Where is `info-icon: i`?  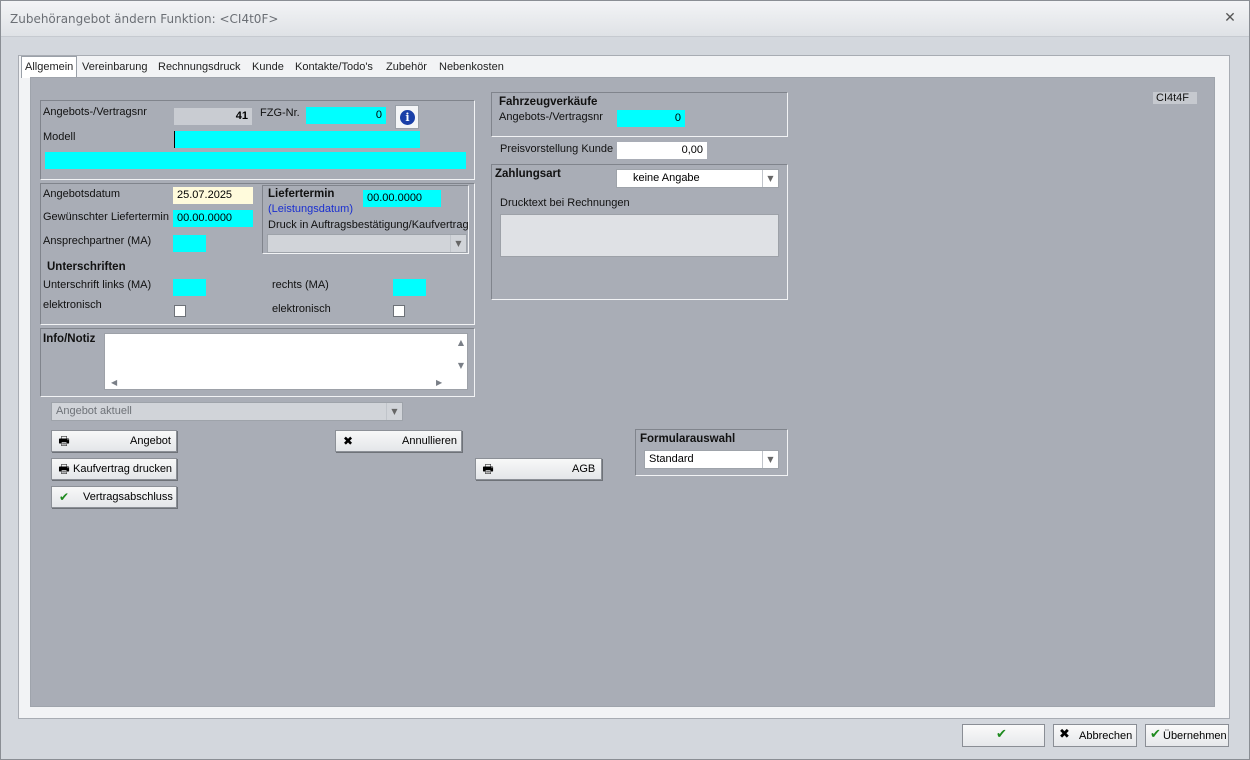 info-icon: i is located at coordinates (407, 117).